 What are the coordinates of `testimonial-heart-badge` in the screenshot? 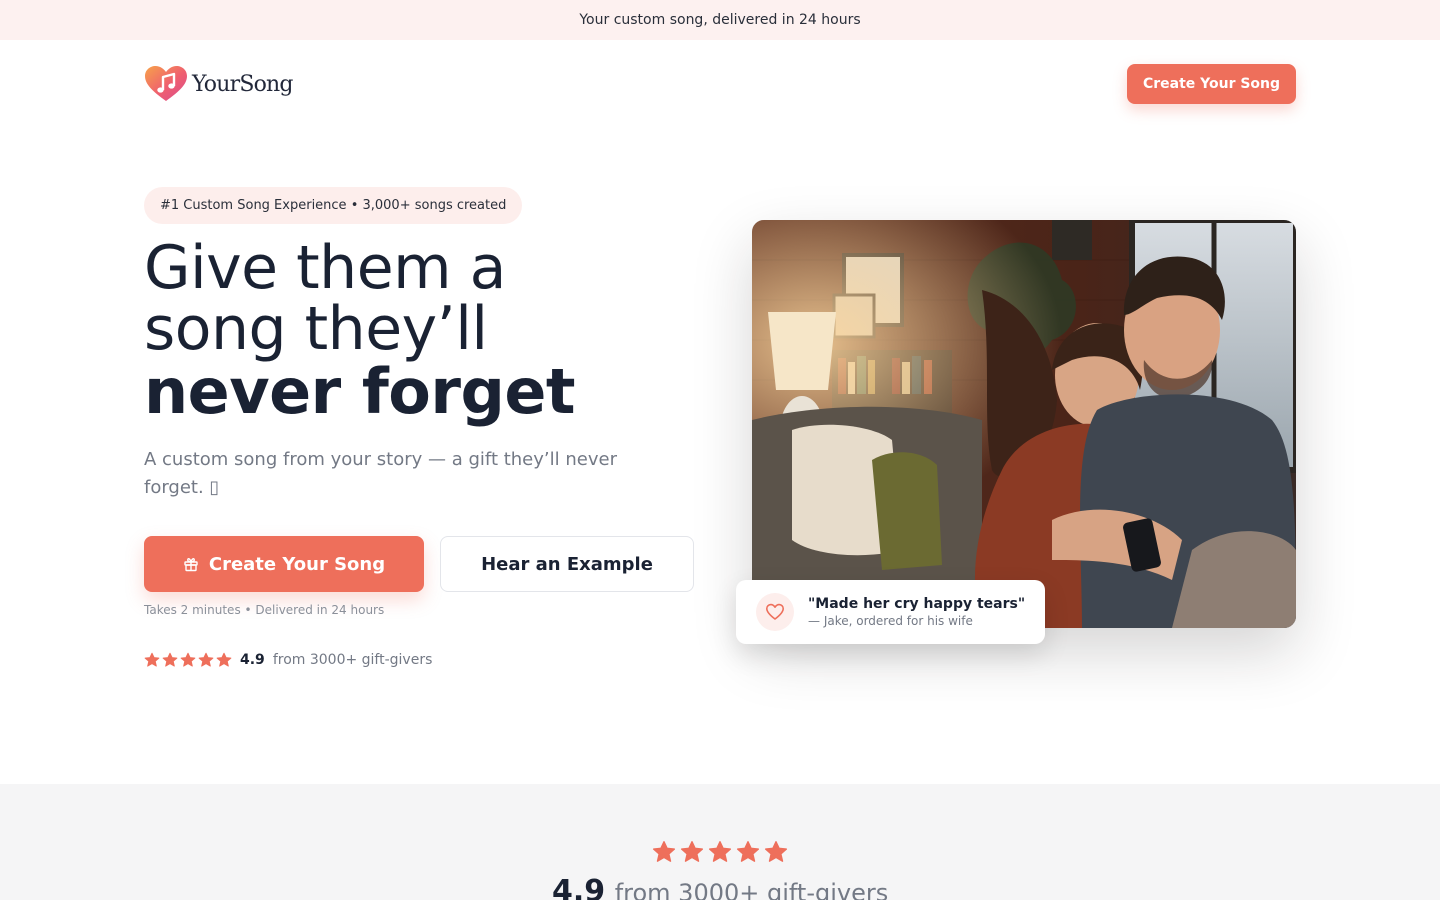 It's located at (775, 612).